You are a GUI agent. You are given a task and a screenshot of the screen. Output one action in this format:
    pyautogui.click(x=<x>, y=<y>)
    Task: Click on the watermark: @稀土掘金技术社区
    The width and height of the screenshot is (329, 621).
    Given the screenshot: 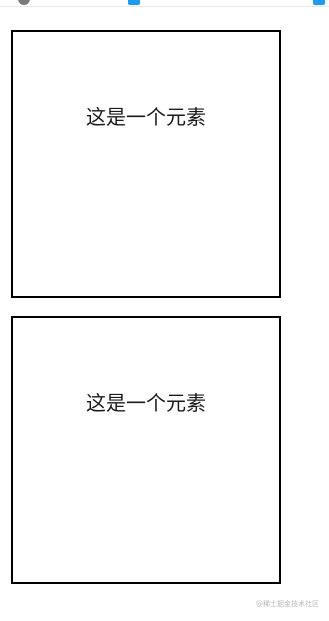 What is the action you would take?
    pyautogui.click(x=287, y=604)
    